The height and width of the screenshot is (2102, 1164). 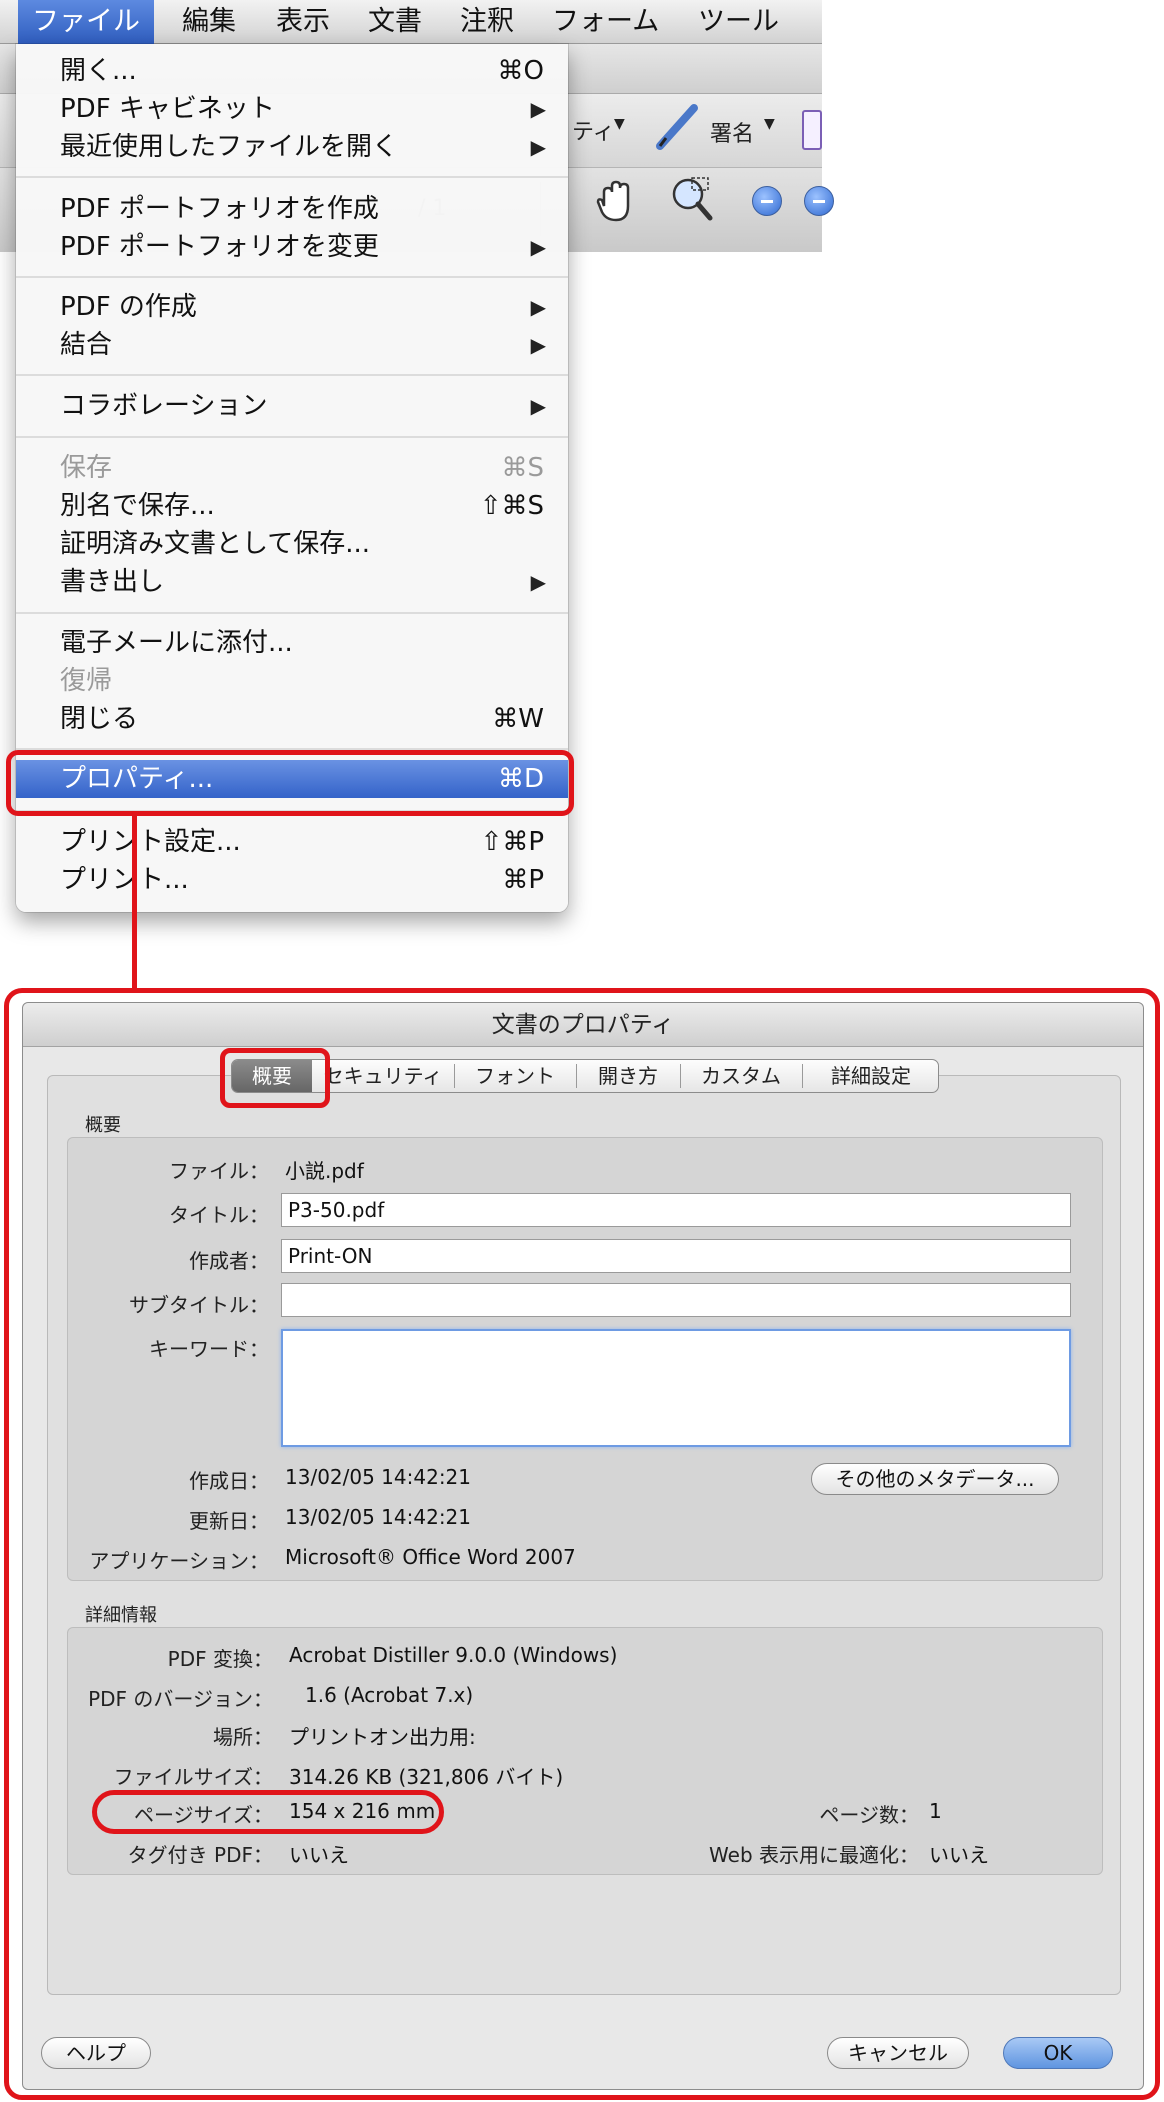 What do you see at coordinates (378, 1477) in the screenshot?
I see `created-value: 13/02/05 14:42:21` at bounding box center [378, 1477].